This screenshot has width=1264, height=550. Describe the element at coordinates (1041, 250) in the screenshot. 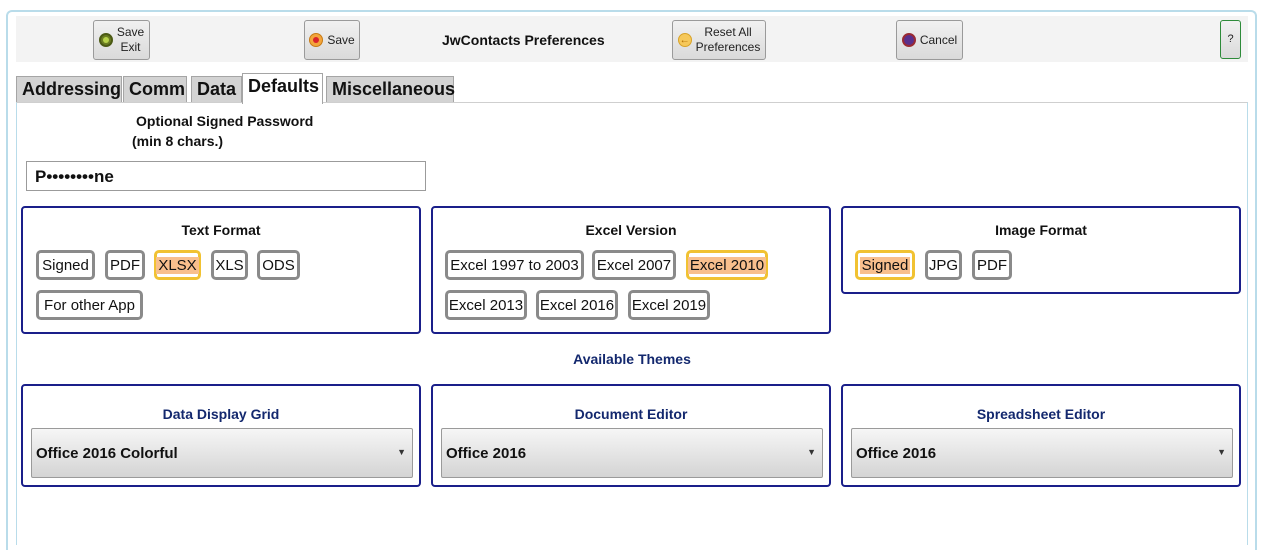

I see `image-format-panel: Image Format Signed JPG PDF` at that location.